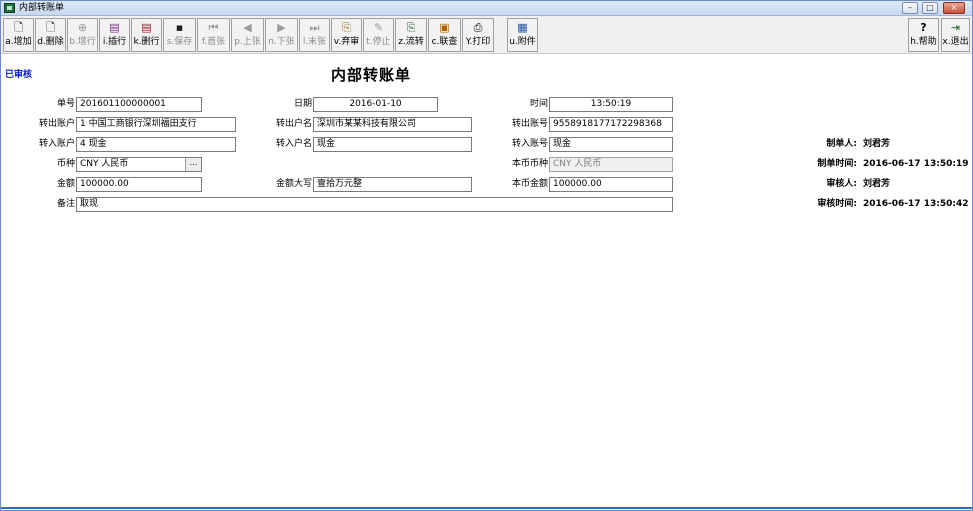 This screenshot has height=511, width=973. Describe the element at coordinates (611, 124) in the screenshot. I see `out-number-field: 9558918177172298368` at that location.